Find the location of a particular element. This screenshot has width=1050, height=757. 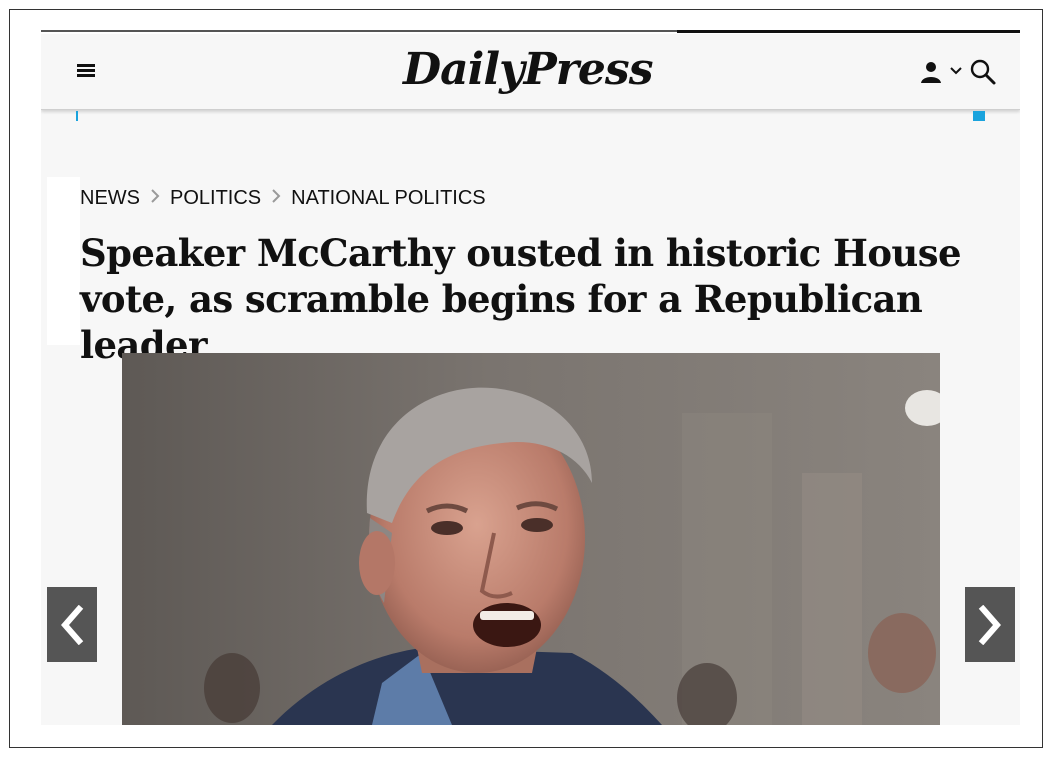

ad-slot-marker-right is located at coordinates (979, 116).